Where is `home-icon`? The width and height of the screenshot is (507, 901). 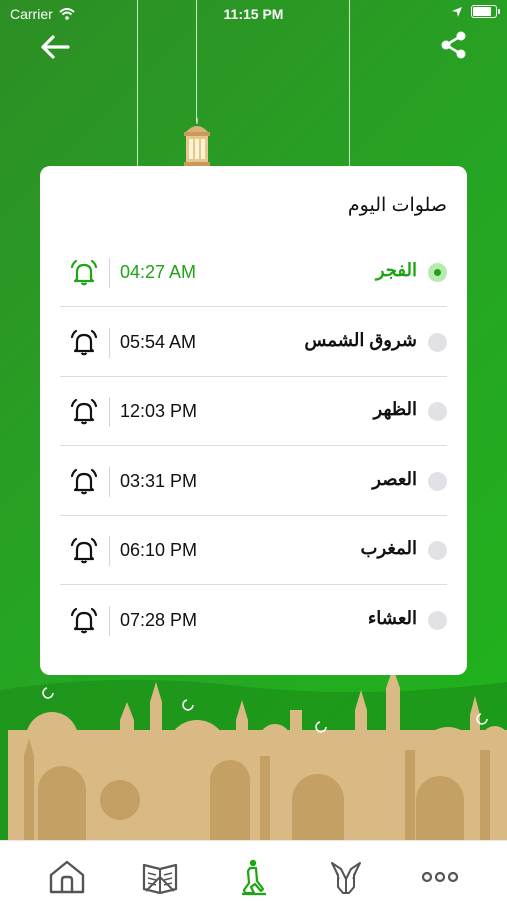 home-icon is located at coordinates (67, 877).